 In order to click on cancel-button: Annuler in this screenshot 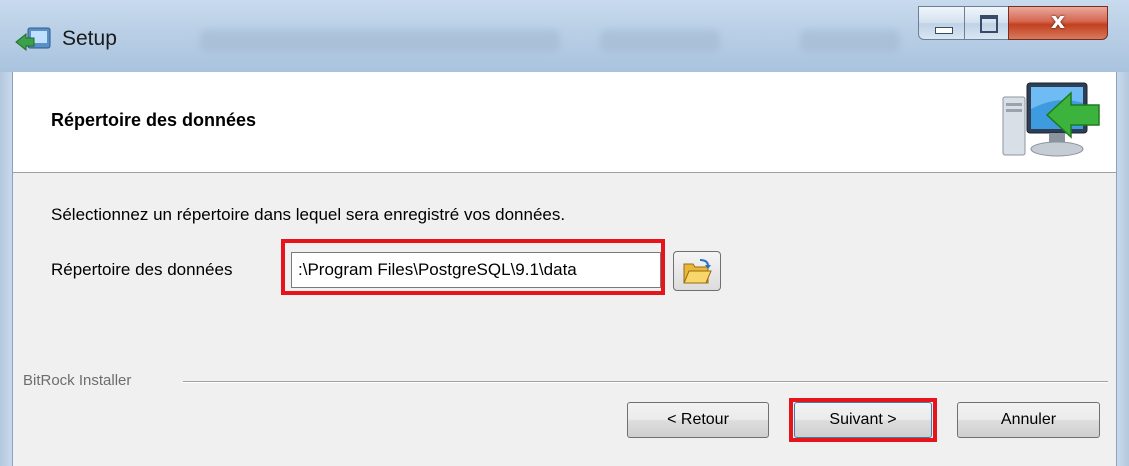, I will do `click(1028, 420)`.